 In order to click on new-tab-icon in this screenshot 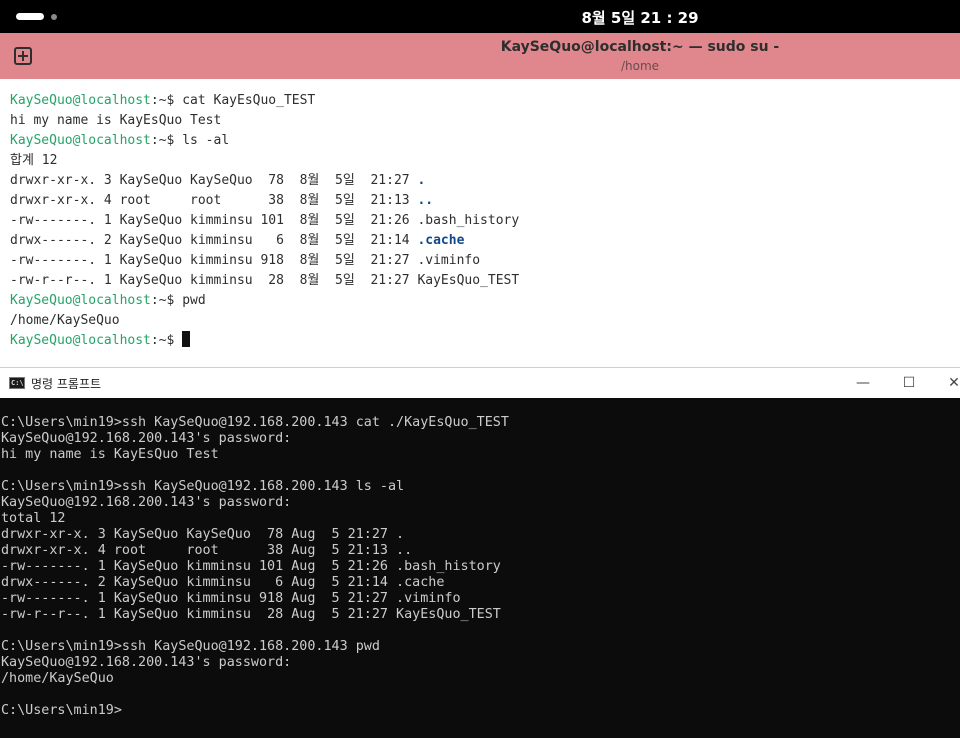, I will do `click(23, 56)`.